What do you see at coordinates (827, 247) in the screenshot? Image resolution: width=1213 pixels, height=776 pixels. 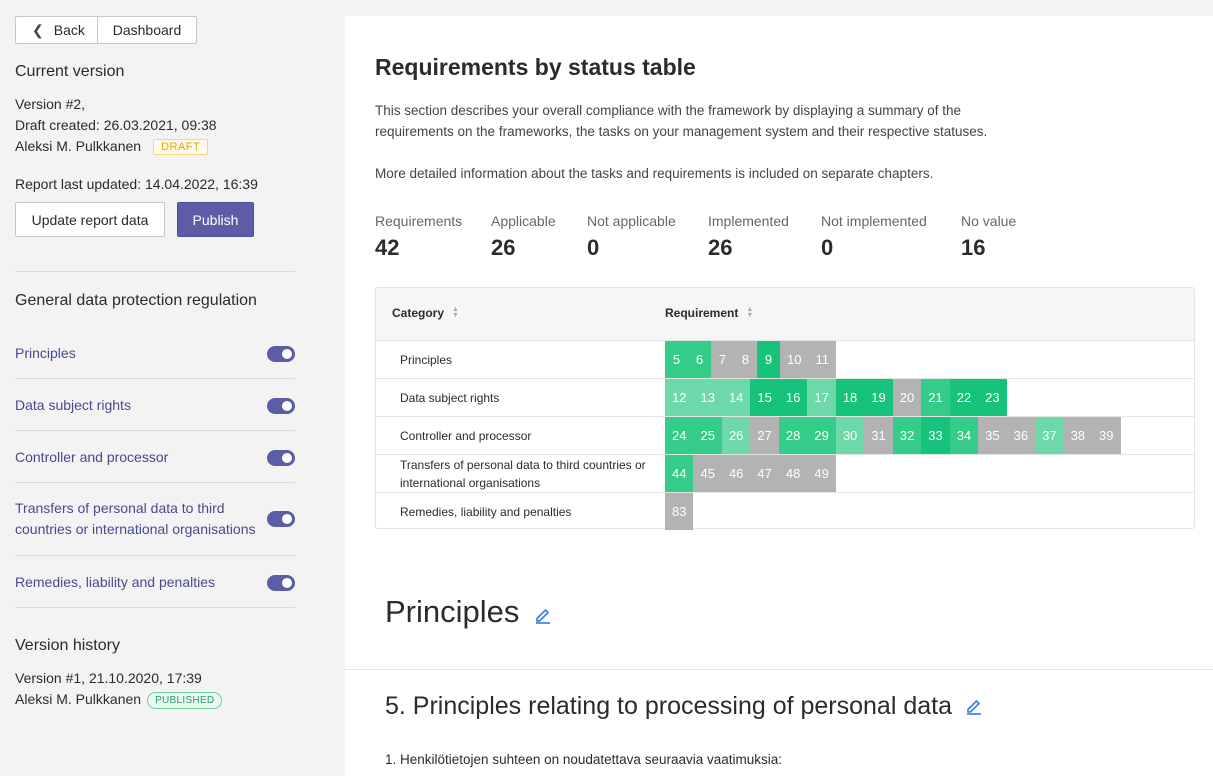 I see `stat-value: 0` at bounding box center [827, 247].